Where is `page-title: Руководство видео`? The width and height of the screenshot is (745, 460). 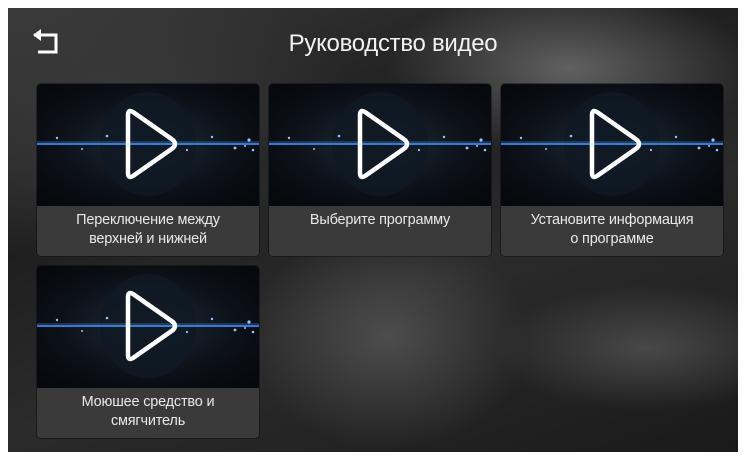 page-title: Руководство видео is located at coordinates (393, 43).